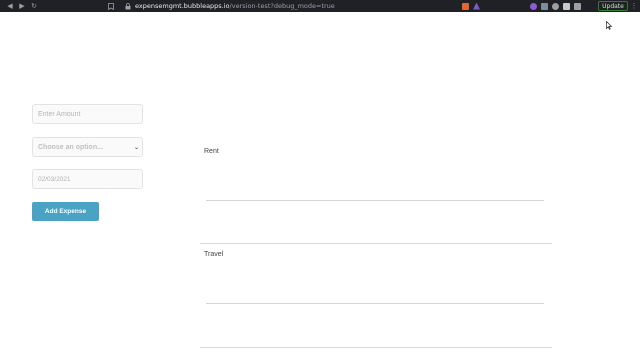 The height and width of the screenshot is (360, 640). What do you see at coordinates (476, 6) in the screenshot?
I see `rewards-icon` at bounding box center [476, 6].